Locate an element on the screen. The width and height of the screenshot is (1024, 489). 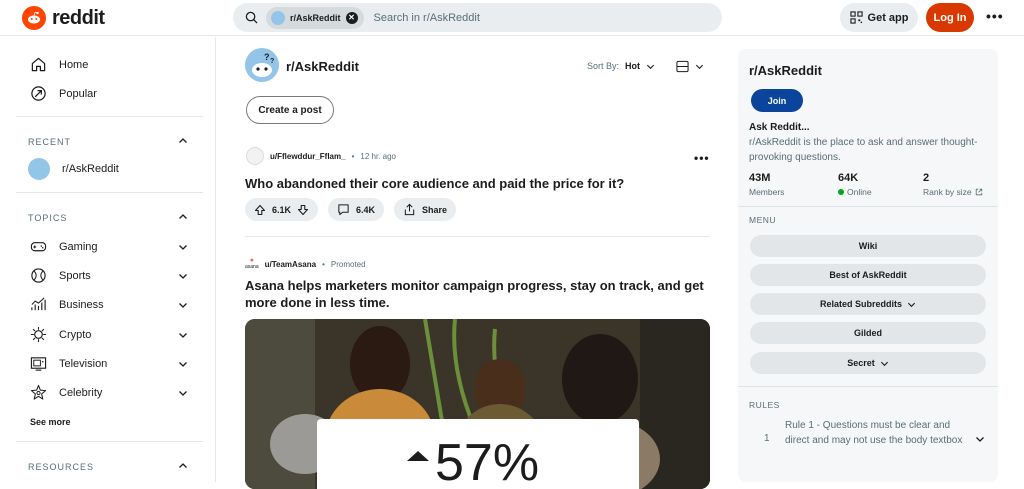
login-button: Log In is located at coordinates (950, 17).